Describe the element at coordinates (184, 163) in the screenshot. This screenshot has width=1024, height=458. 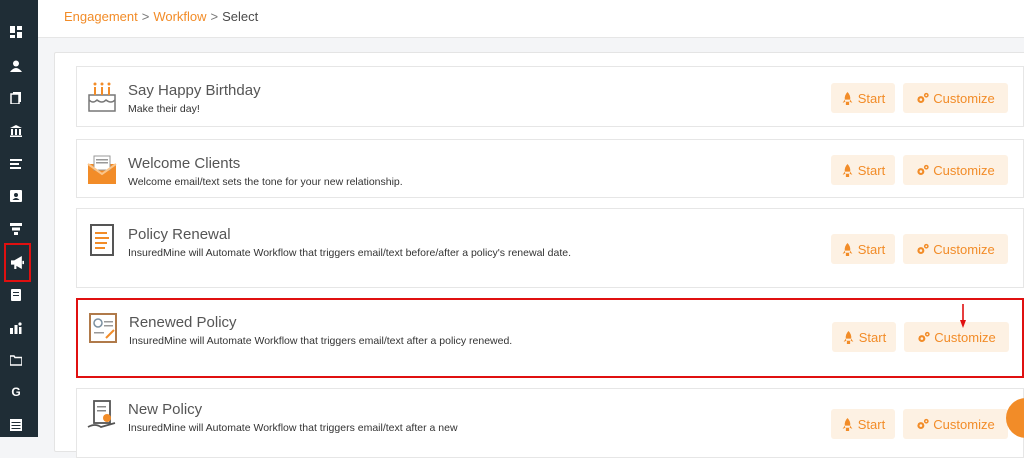
I see `workflow-title: Welcome Clients` at that location.